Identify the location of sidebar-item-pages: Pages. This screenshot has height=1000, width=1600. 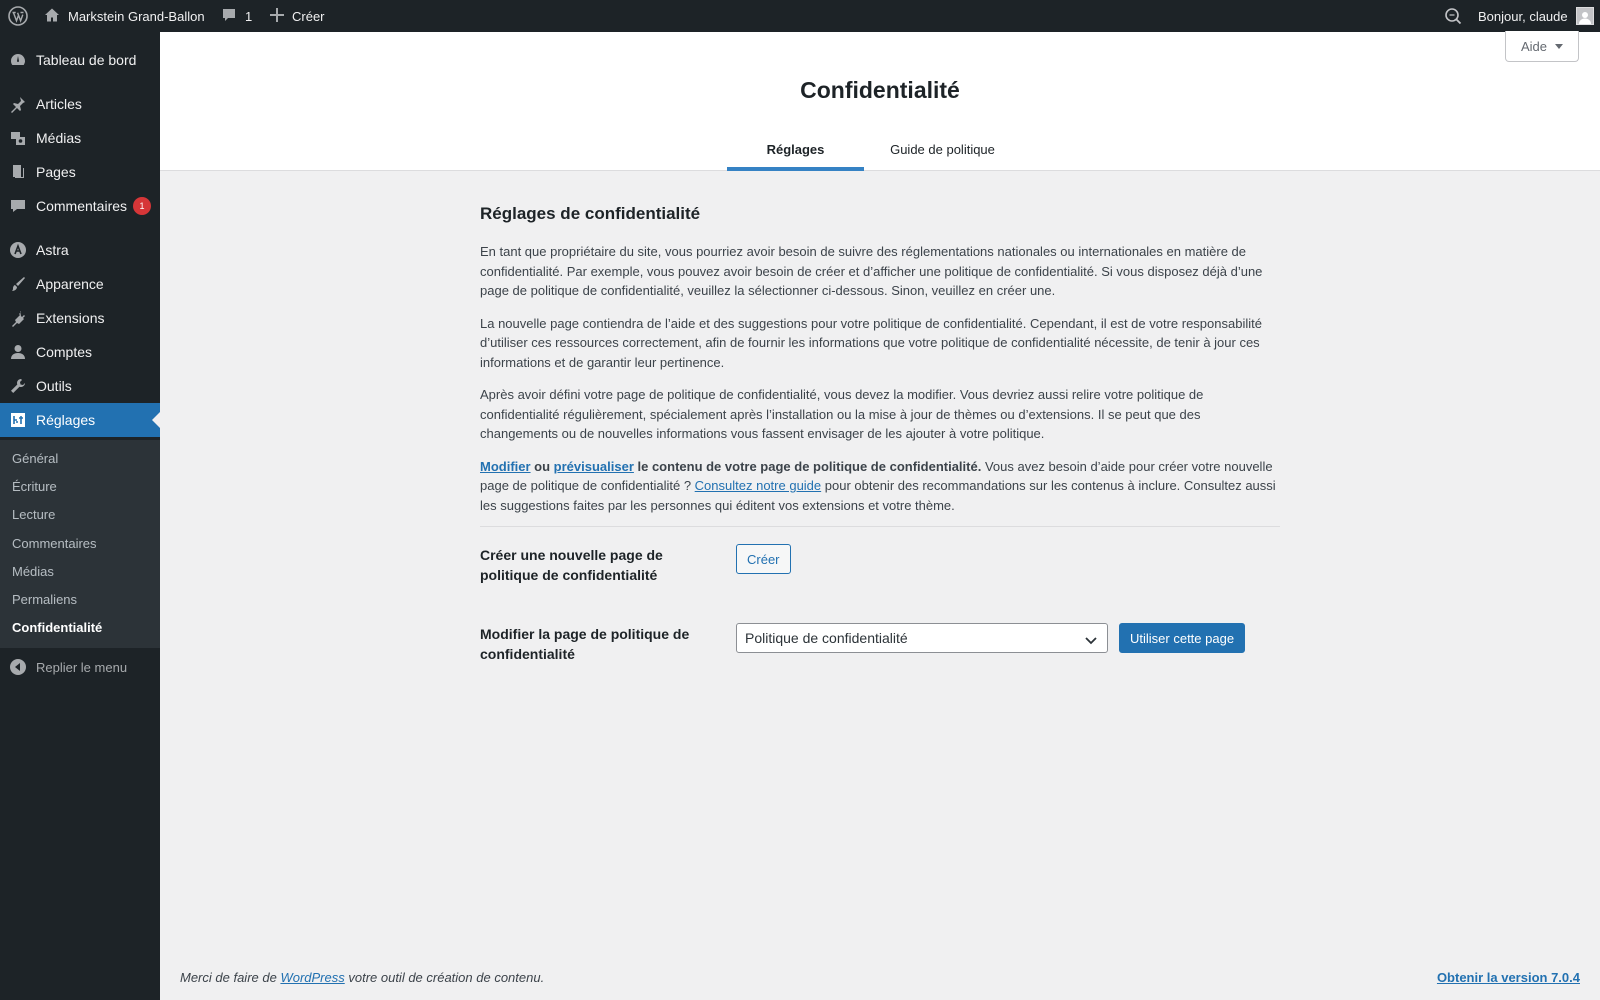
(80, 172).